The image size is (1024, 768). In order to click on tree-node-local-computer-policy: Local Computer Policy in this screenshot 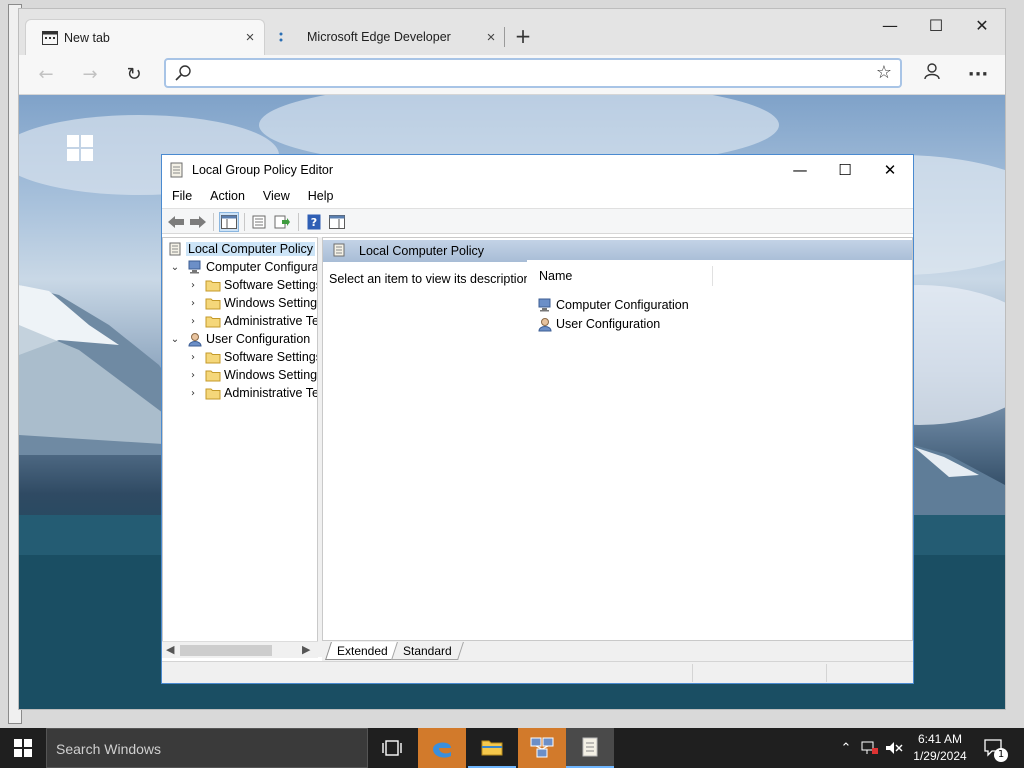, I will do `click(239, 249)`.